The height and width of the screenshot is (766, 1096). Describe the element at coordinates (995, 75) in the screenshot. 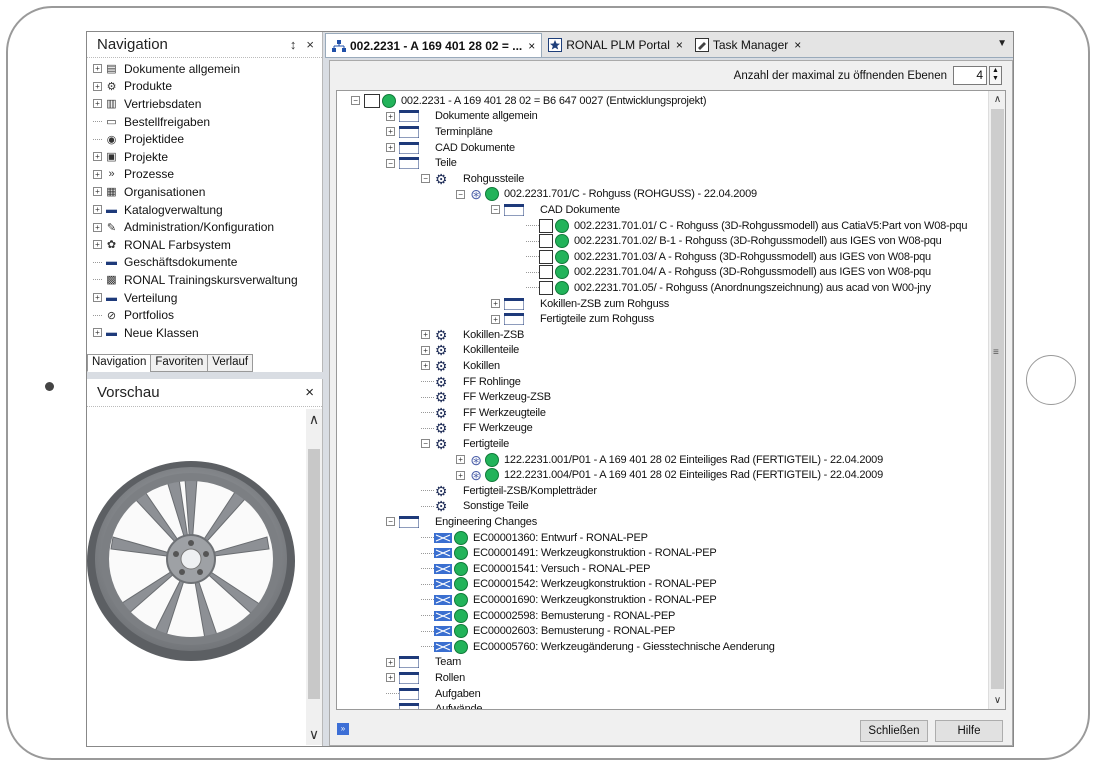

I see `levels-spinner: ▲ ▼` at that location.